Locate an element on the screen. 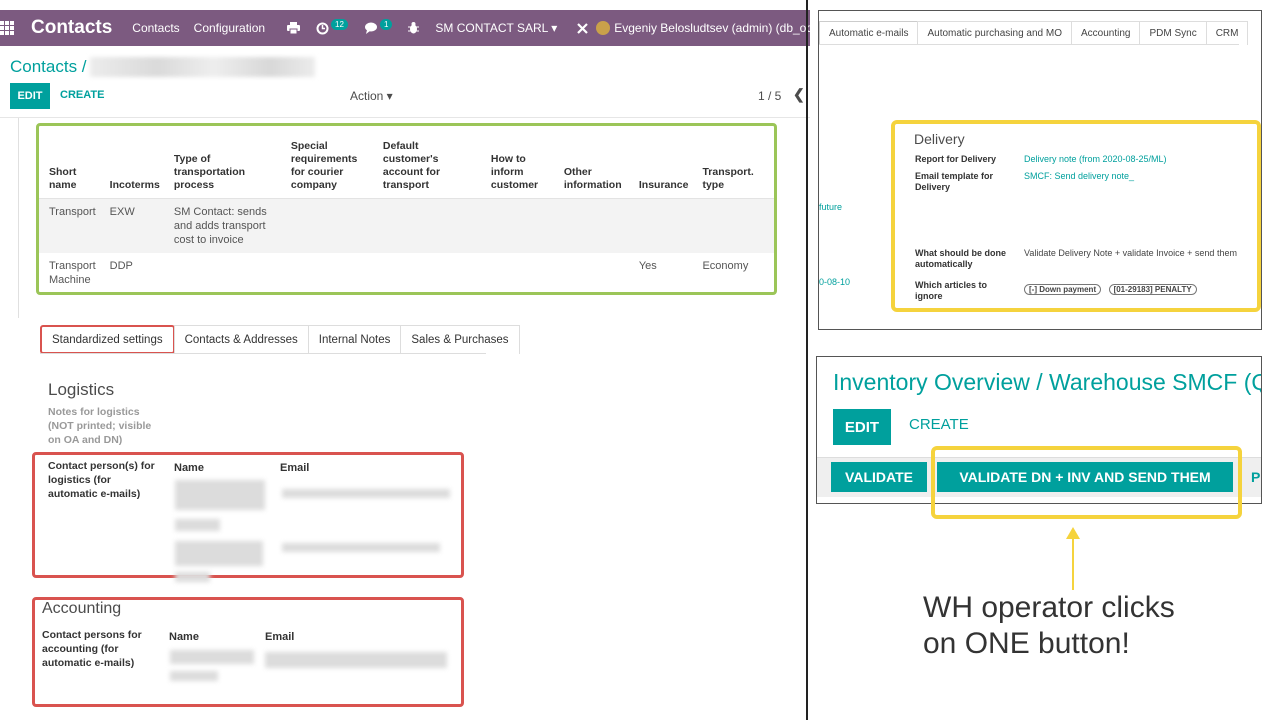 This screenshot has height=720, width=1280. table-cell: Economy is located at coordinates (725, 265).